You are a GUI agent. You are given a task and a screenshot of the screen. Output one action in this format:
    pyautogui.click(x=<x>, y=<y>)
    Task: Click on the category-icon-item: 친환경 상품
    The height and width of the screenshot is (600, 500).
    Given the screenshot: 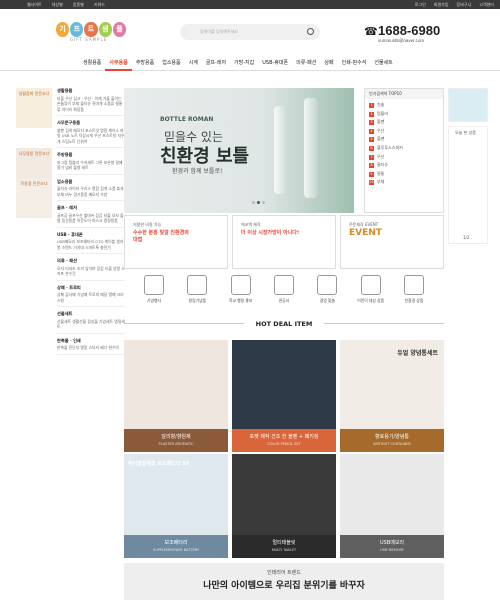 What is the action you would take?
    pyautogui.click(x=414, y=289)
    